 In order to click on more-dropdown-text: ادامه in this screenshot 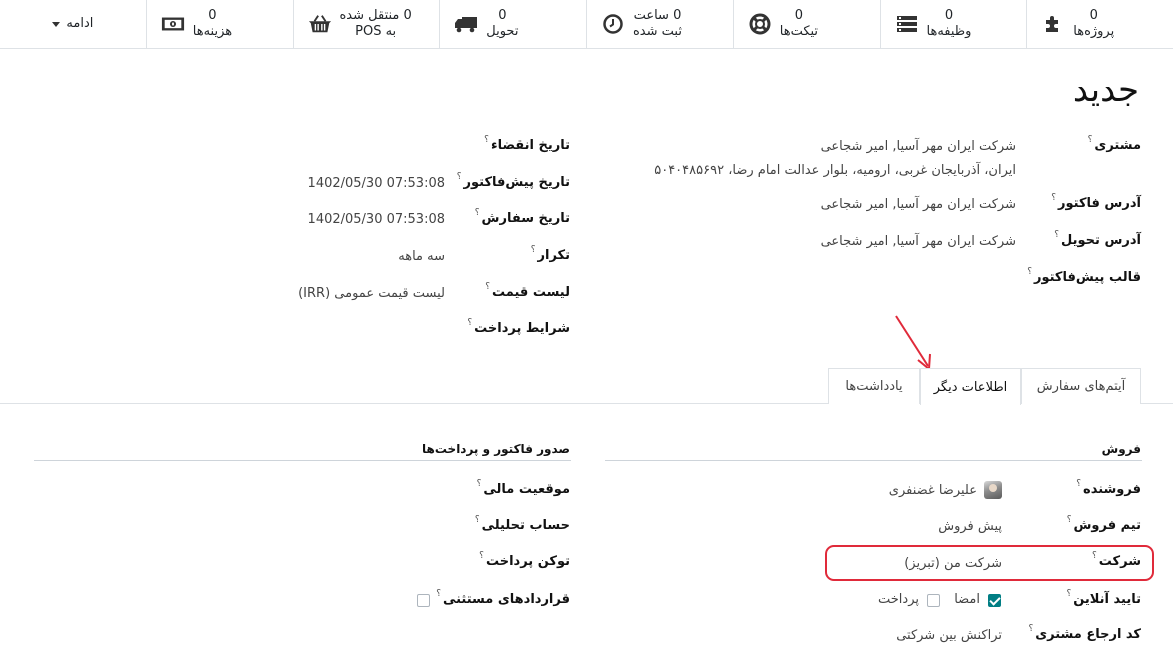, I will do `click(72, 24)`.